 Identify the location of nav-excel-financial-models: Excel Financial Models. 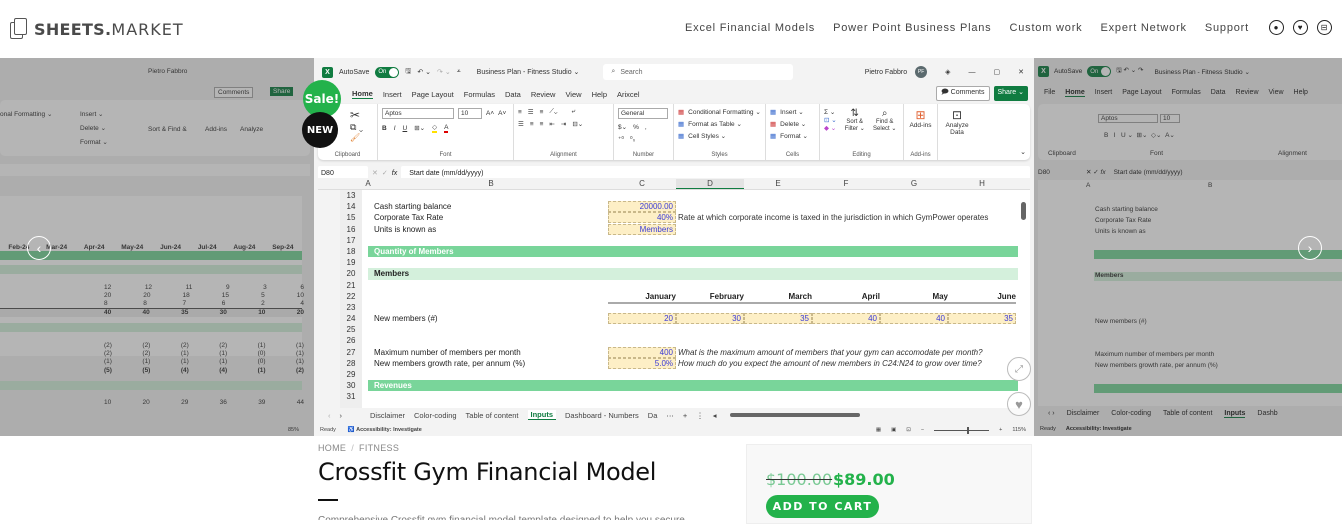
(750, 28).